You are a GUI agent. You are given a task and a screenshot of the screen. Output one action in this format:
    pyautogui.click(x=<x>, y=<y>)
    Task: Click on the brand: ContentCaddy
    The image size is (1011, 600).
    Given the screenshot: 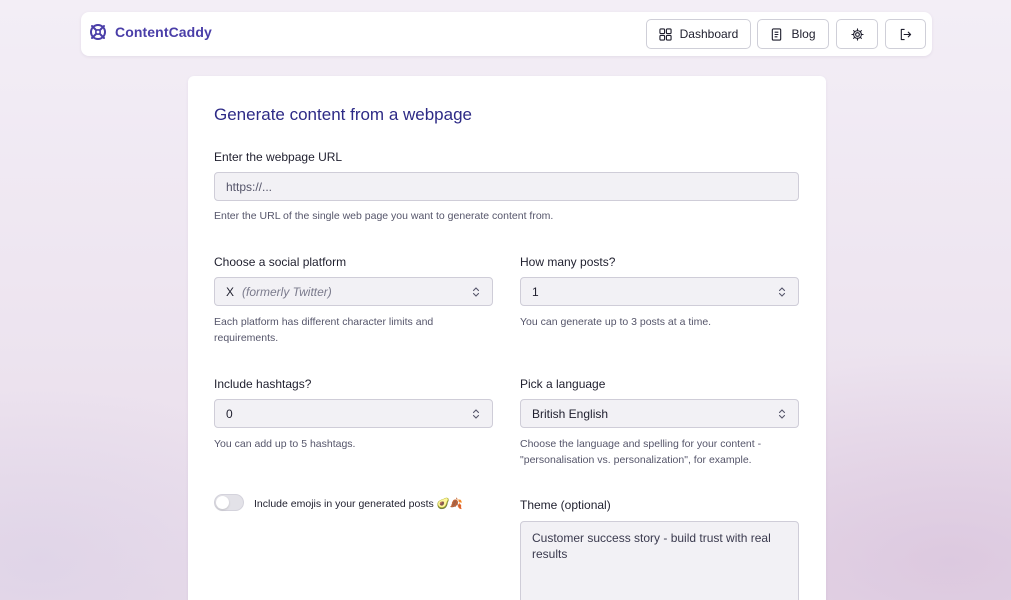 What is the action you would take?
    pyautogui.click(x=150, y=32)
    